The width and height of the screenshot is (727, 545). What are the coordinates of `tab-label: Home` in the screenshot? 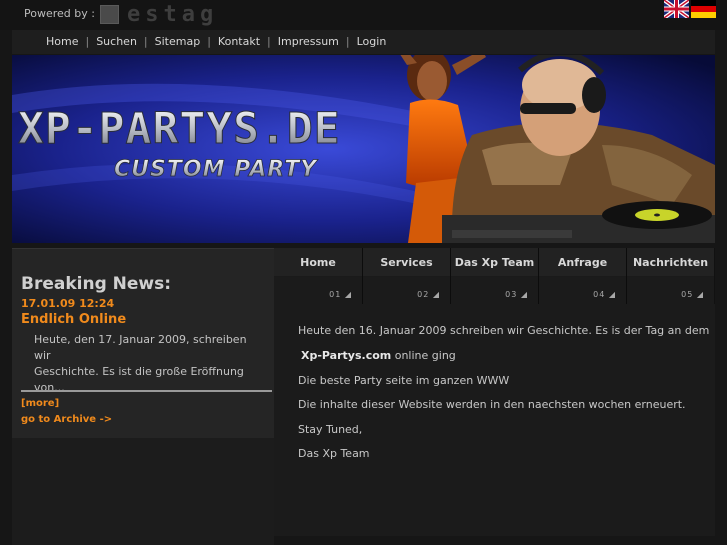 It's located at (318, 262).